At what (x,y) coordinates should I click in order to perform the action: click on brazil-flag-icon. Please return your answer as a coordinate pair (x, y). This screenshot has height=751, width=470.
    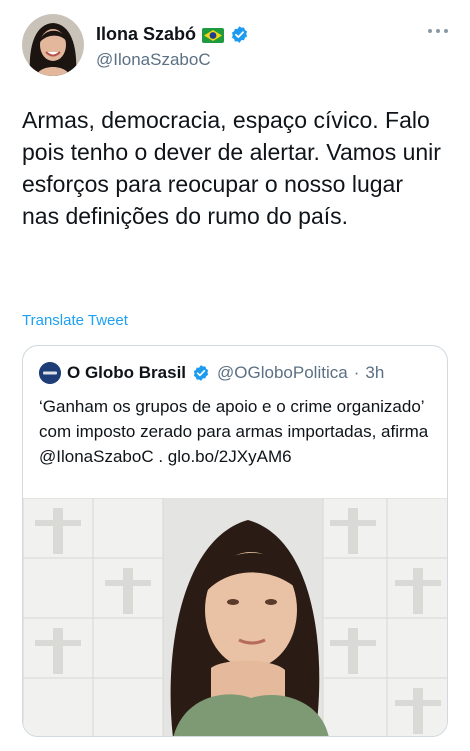
    Looking at the image, I should click on (213, 35).